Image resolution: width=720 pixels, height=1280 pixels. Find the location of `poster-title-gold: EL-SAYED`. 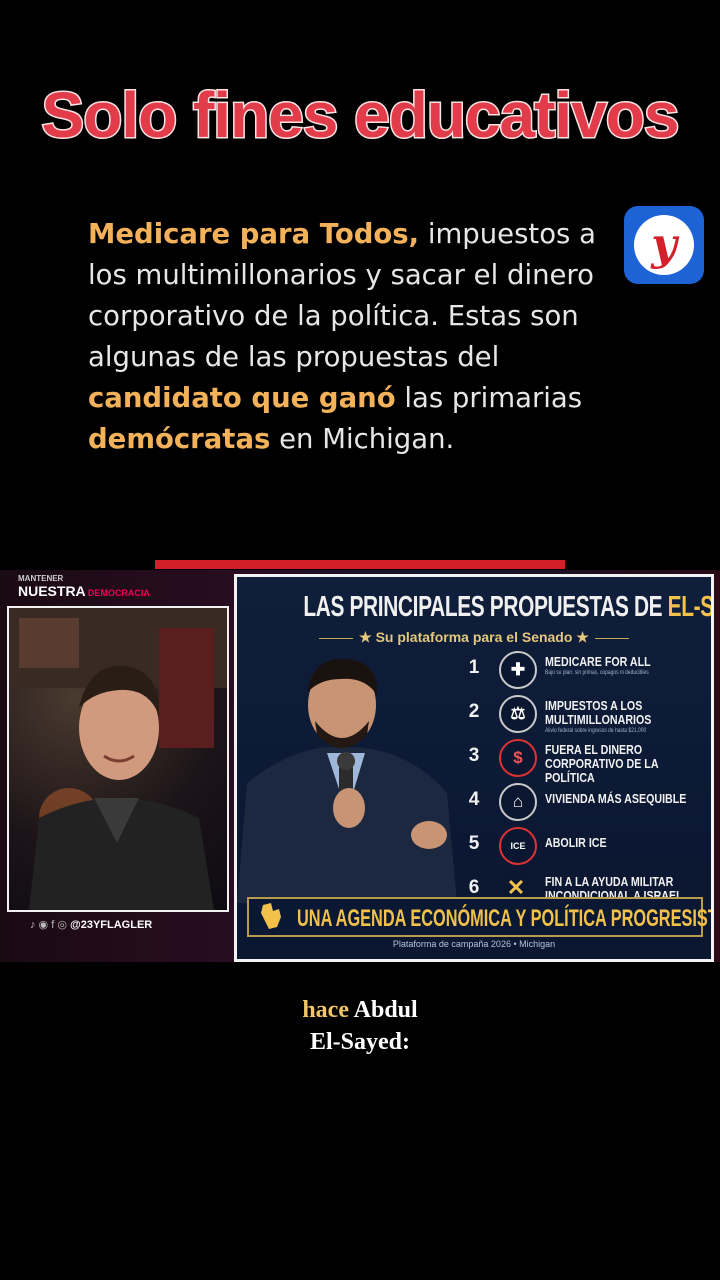

poster-title-gold: EL-SAYED is located at coordinates (690, 607).